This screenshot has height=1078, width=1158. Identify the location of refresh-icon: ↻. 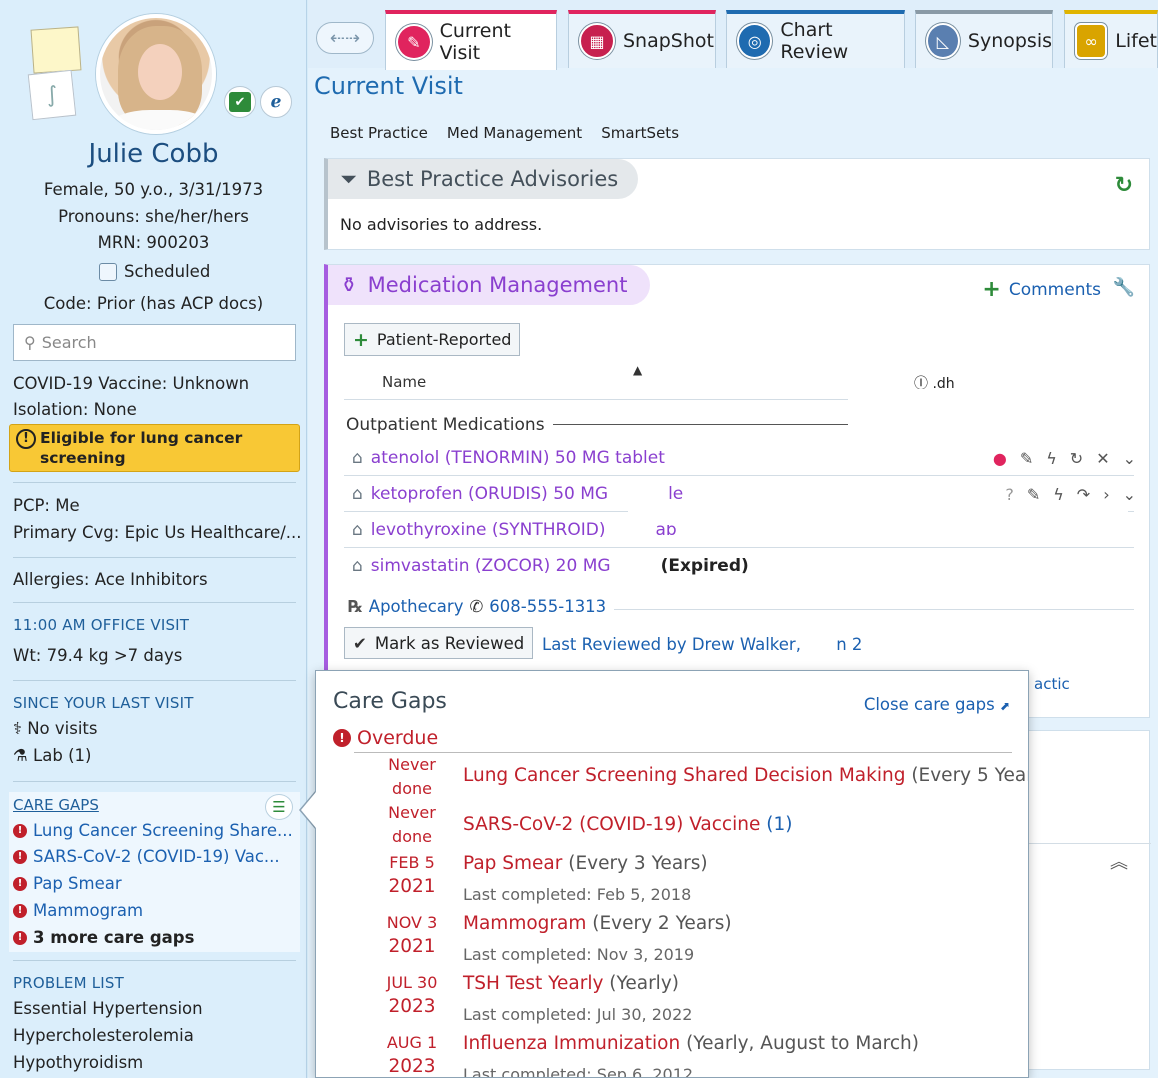
(1124, 185).